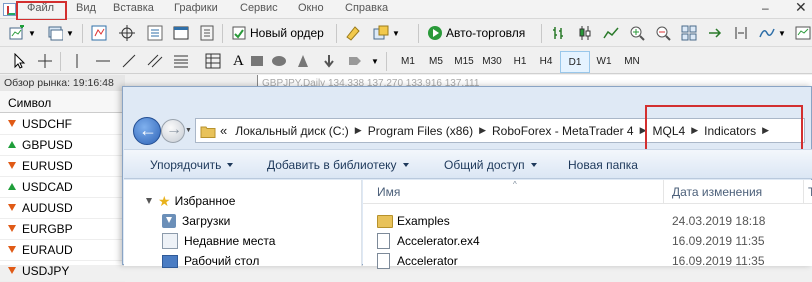 The image size is (812, 282). What do you see at coordinates (77, 61) in the screenshot?
I see `vertical-line-button` at bounding box center [77, 61].